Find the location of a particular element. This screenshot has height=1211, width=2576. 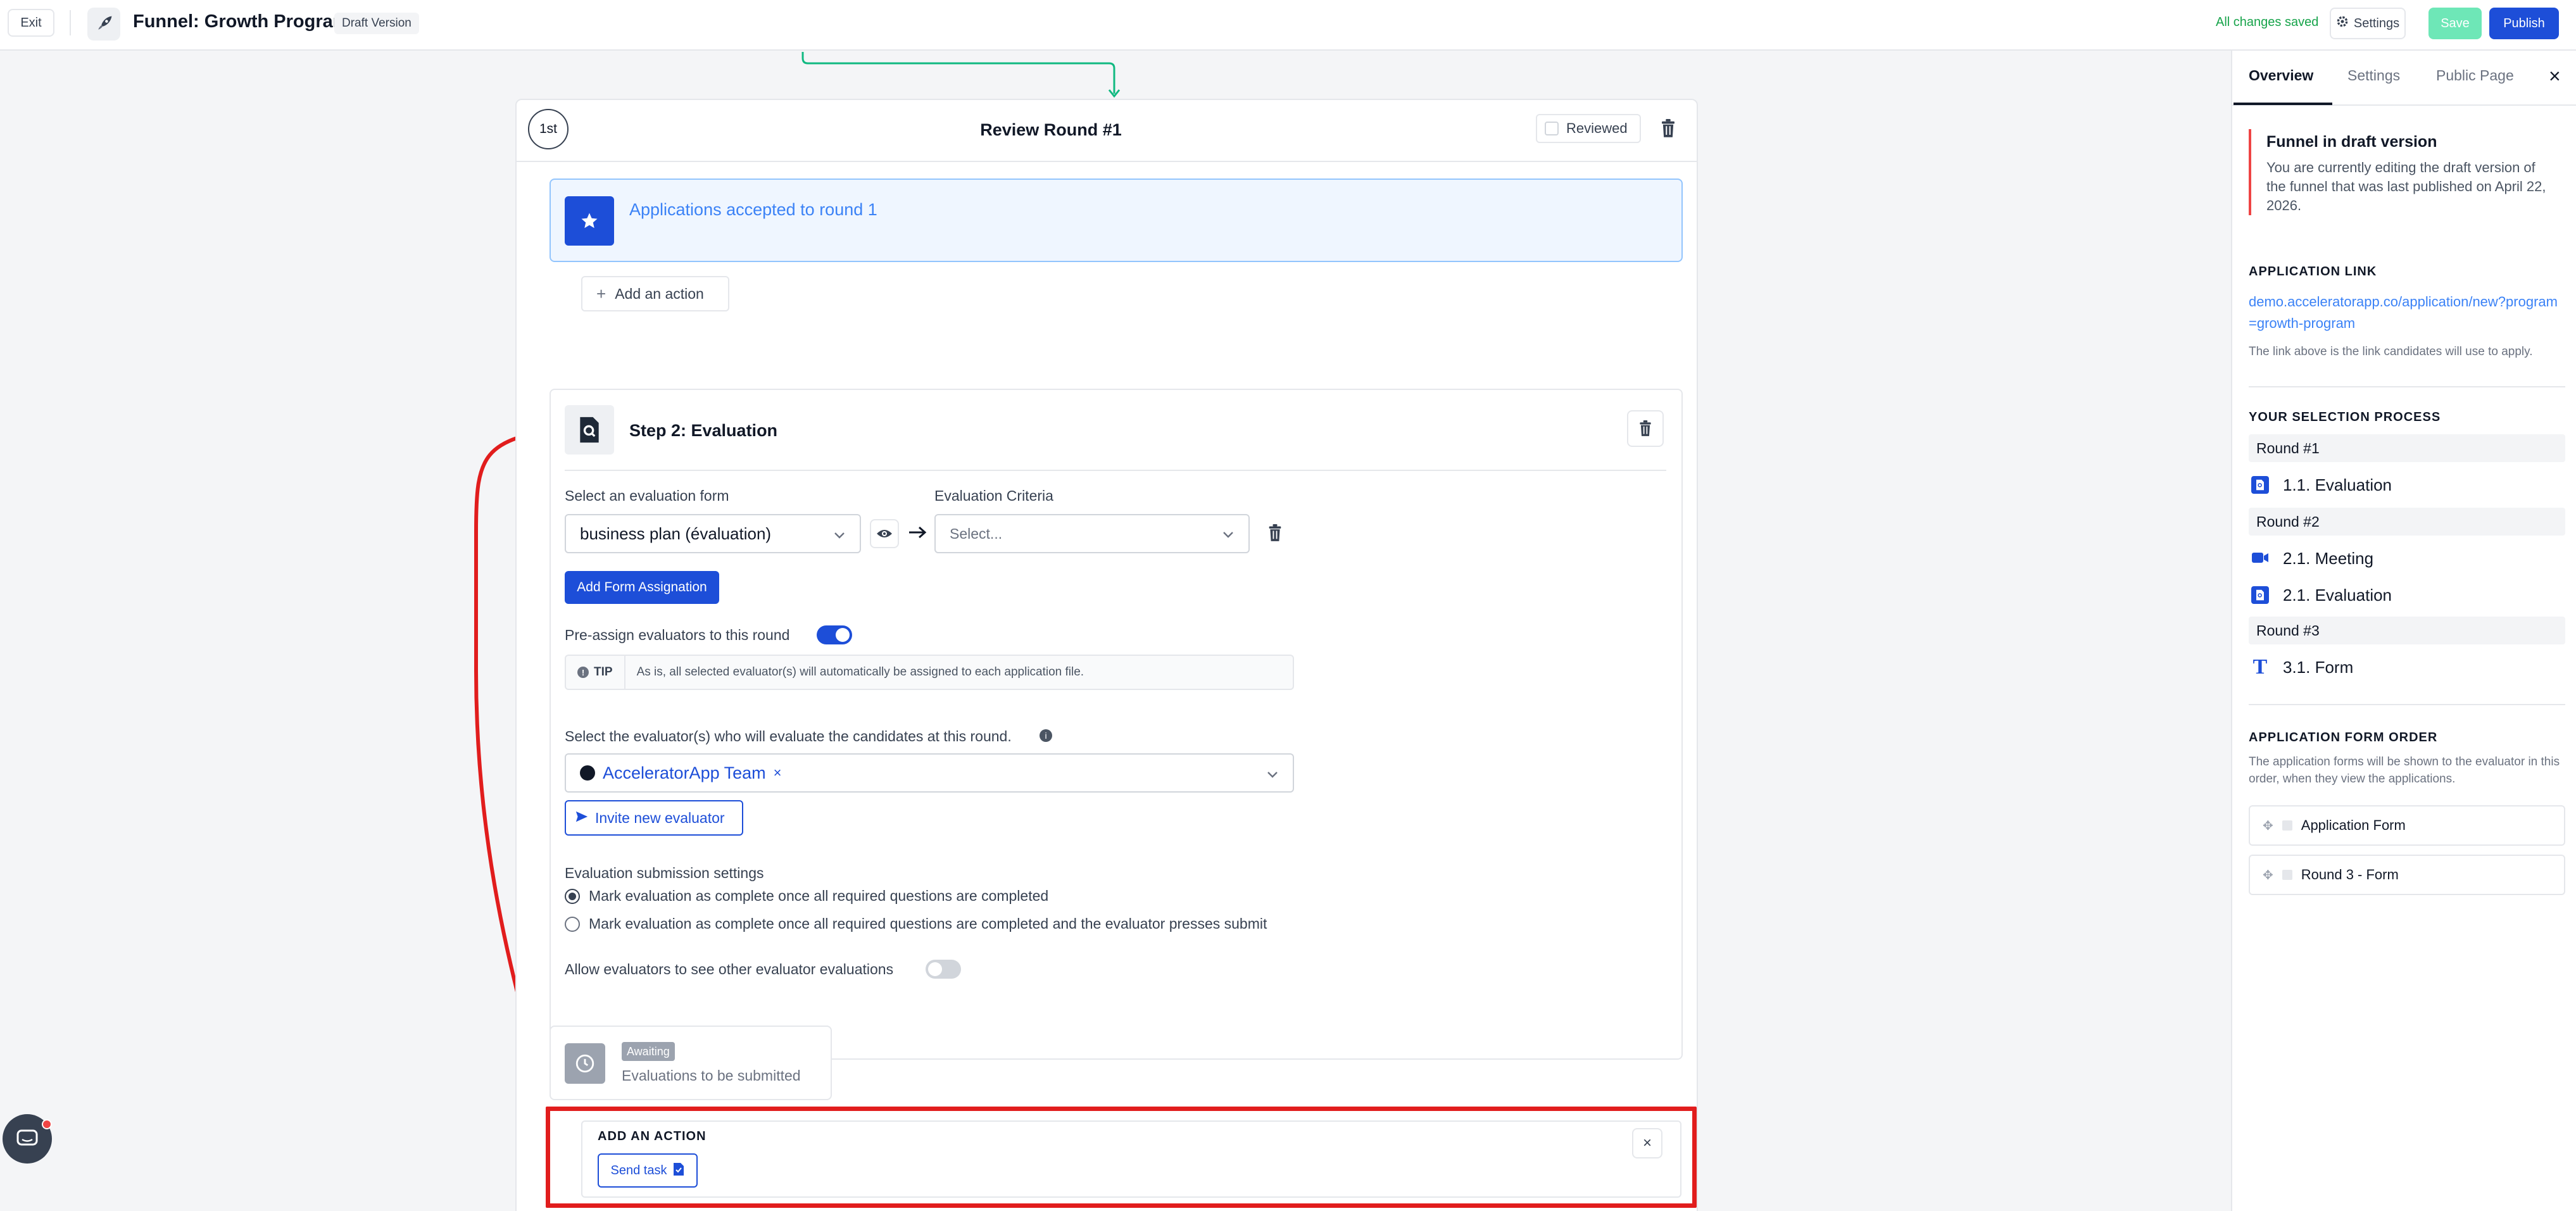

exit-button: Exit is located at coordinates (31, 23).